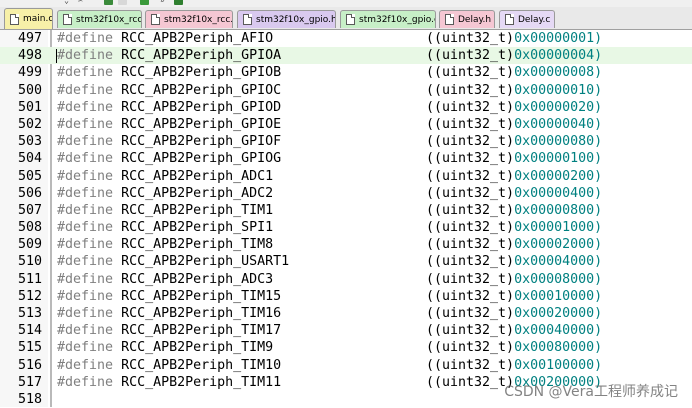 This screenshot has width=692, height=408. I want to click on copy-icon, so click(122, 2).